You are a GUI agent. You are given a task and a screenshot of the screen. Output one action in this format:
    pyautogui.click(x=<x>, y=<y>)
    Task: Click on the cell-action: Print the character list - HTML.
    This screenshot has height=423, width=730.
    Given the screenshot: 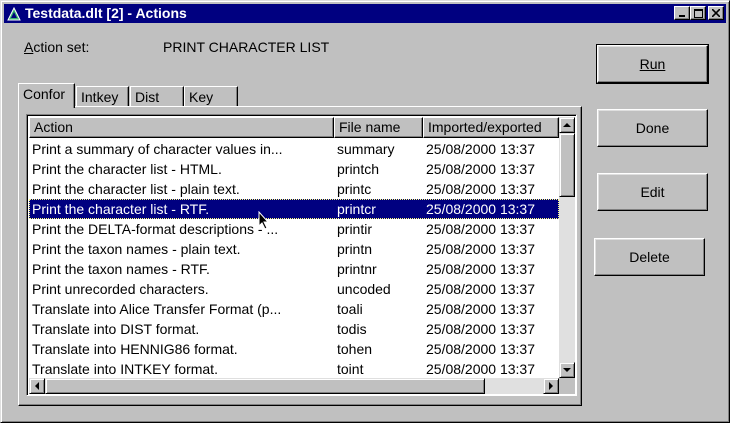 What is the action you would take?
    pyautogui.click(x=127, y=169)
    